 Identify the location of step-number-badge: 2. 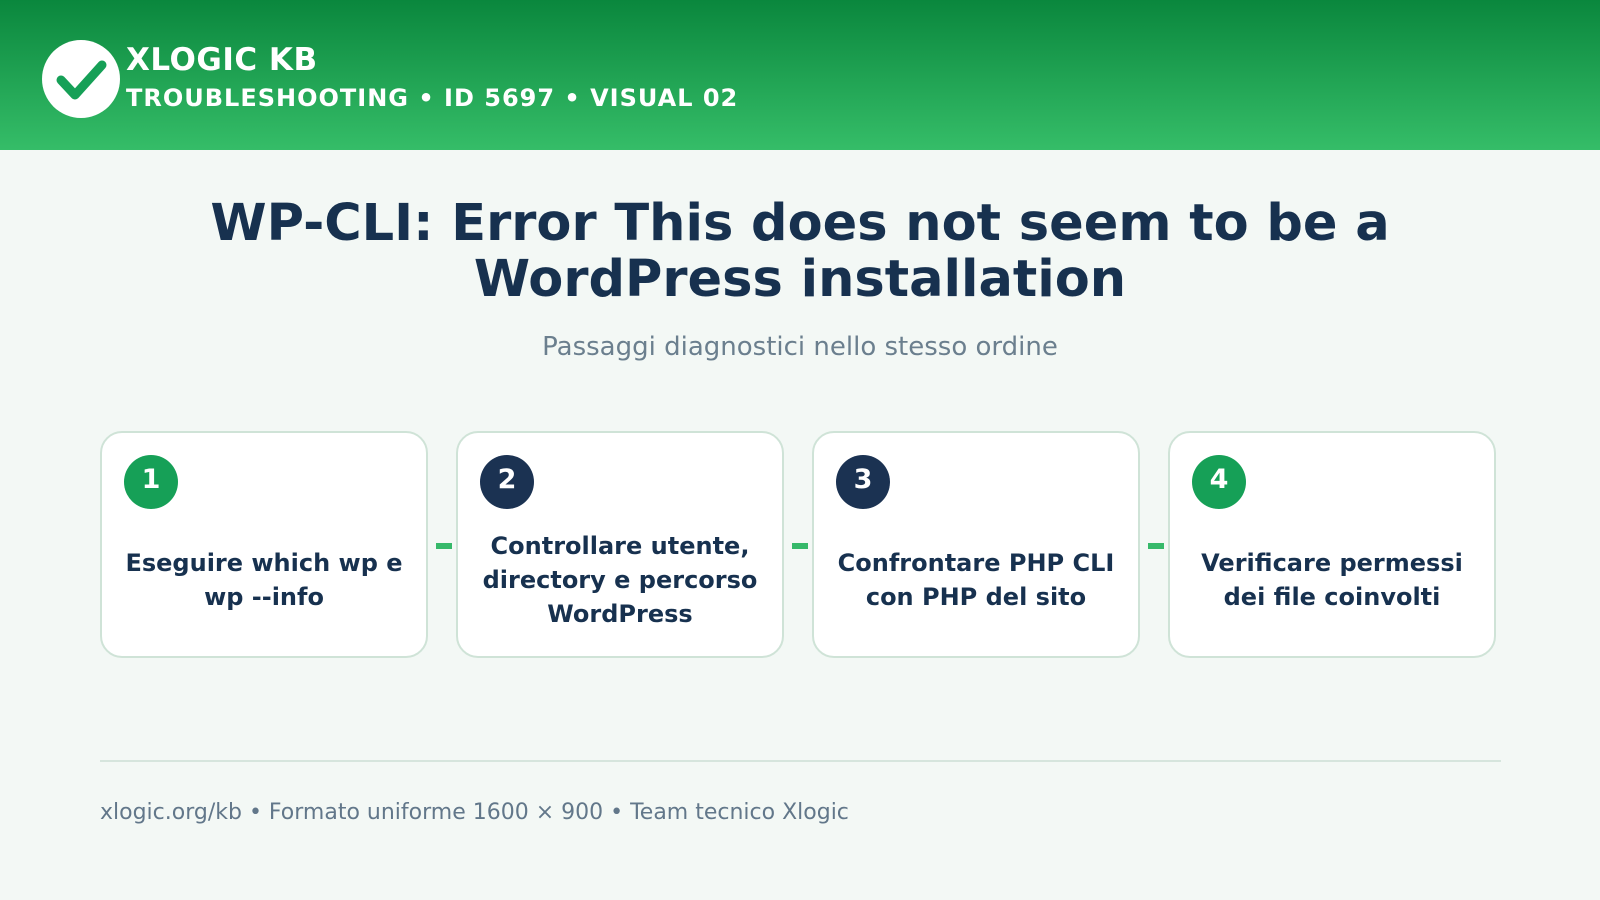
(507, 482).